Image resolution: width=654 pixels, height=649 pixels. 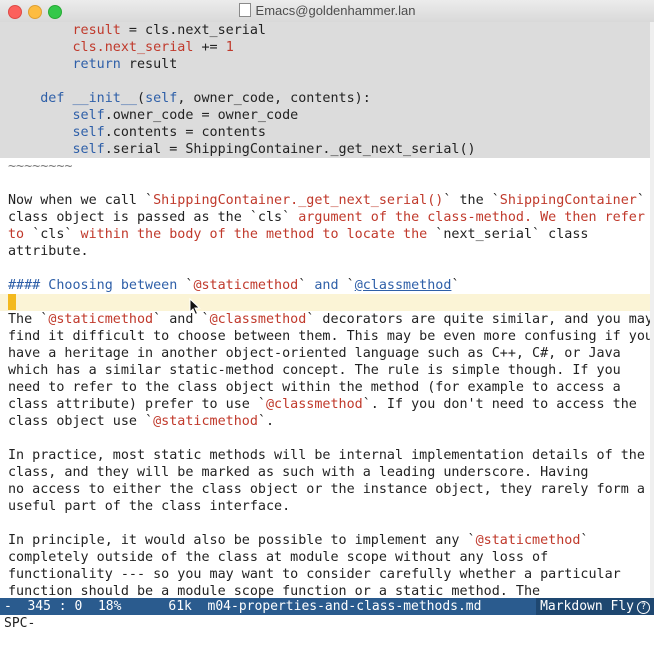 I want to click on vertical-scrollbar, so click(x=652, y=310).